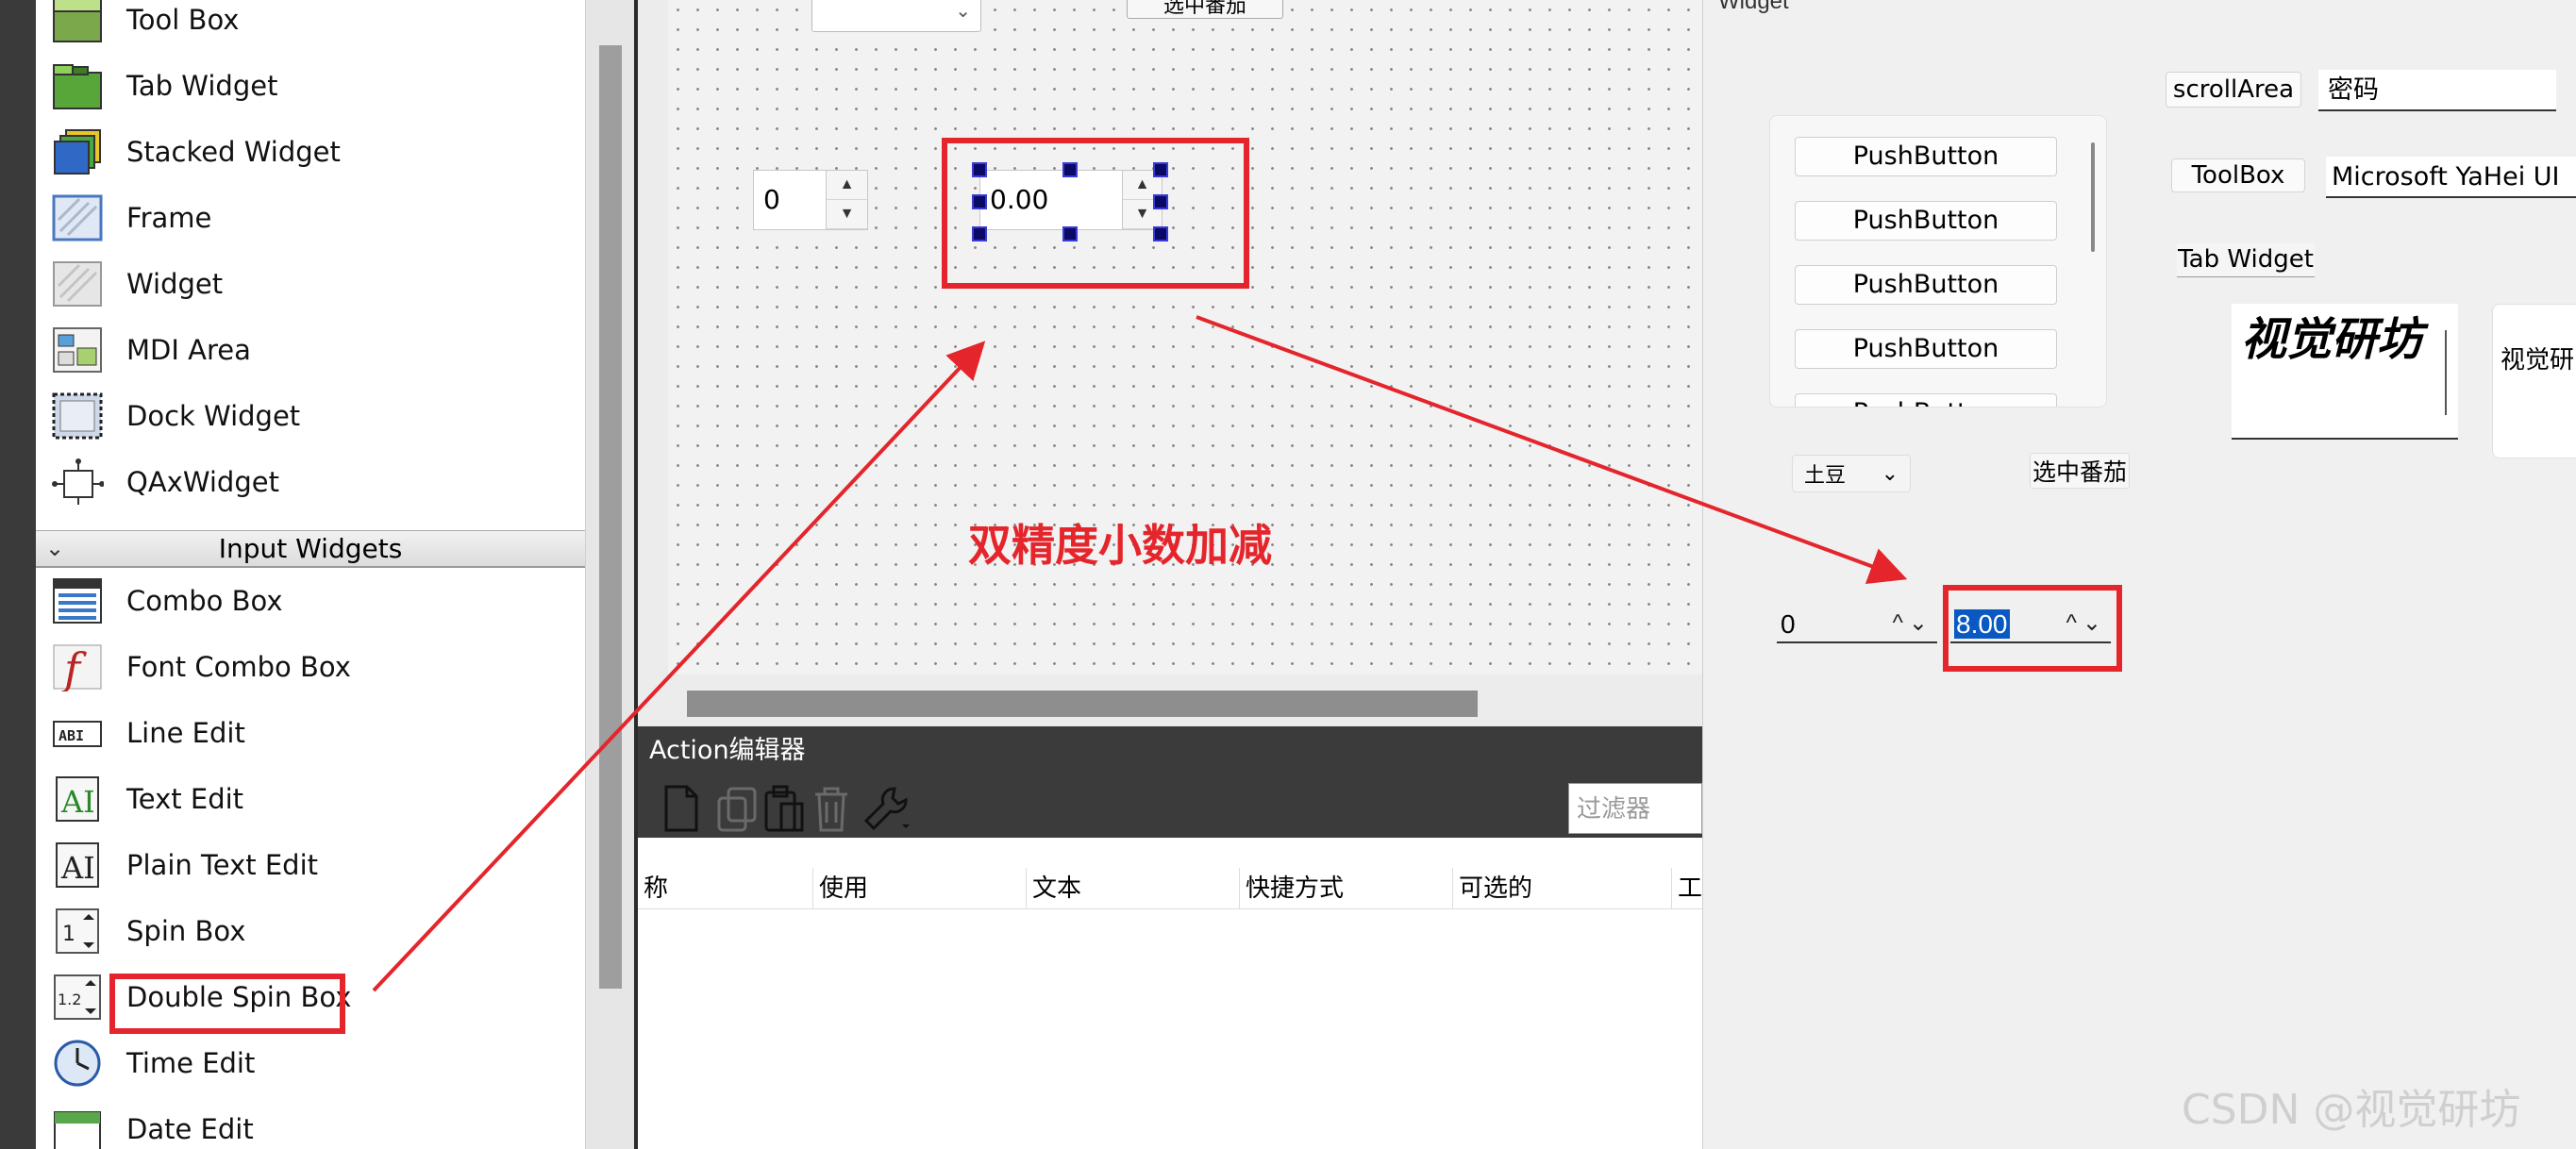  Describe the element at coordinates (186, 931) in the screenshot. I see `widget-box-item-label: Spin Box` at that location.